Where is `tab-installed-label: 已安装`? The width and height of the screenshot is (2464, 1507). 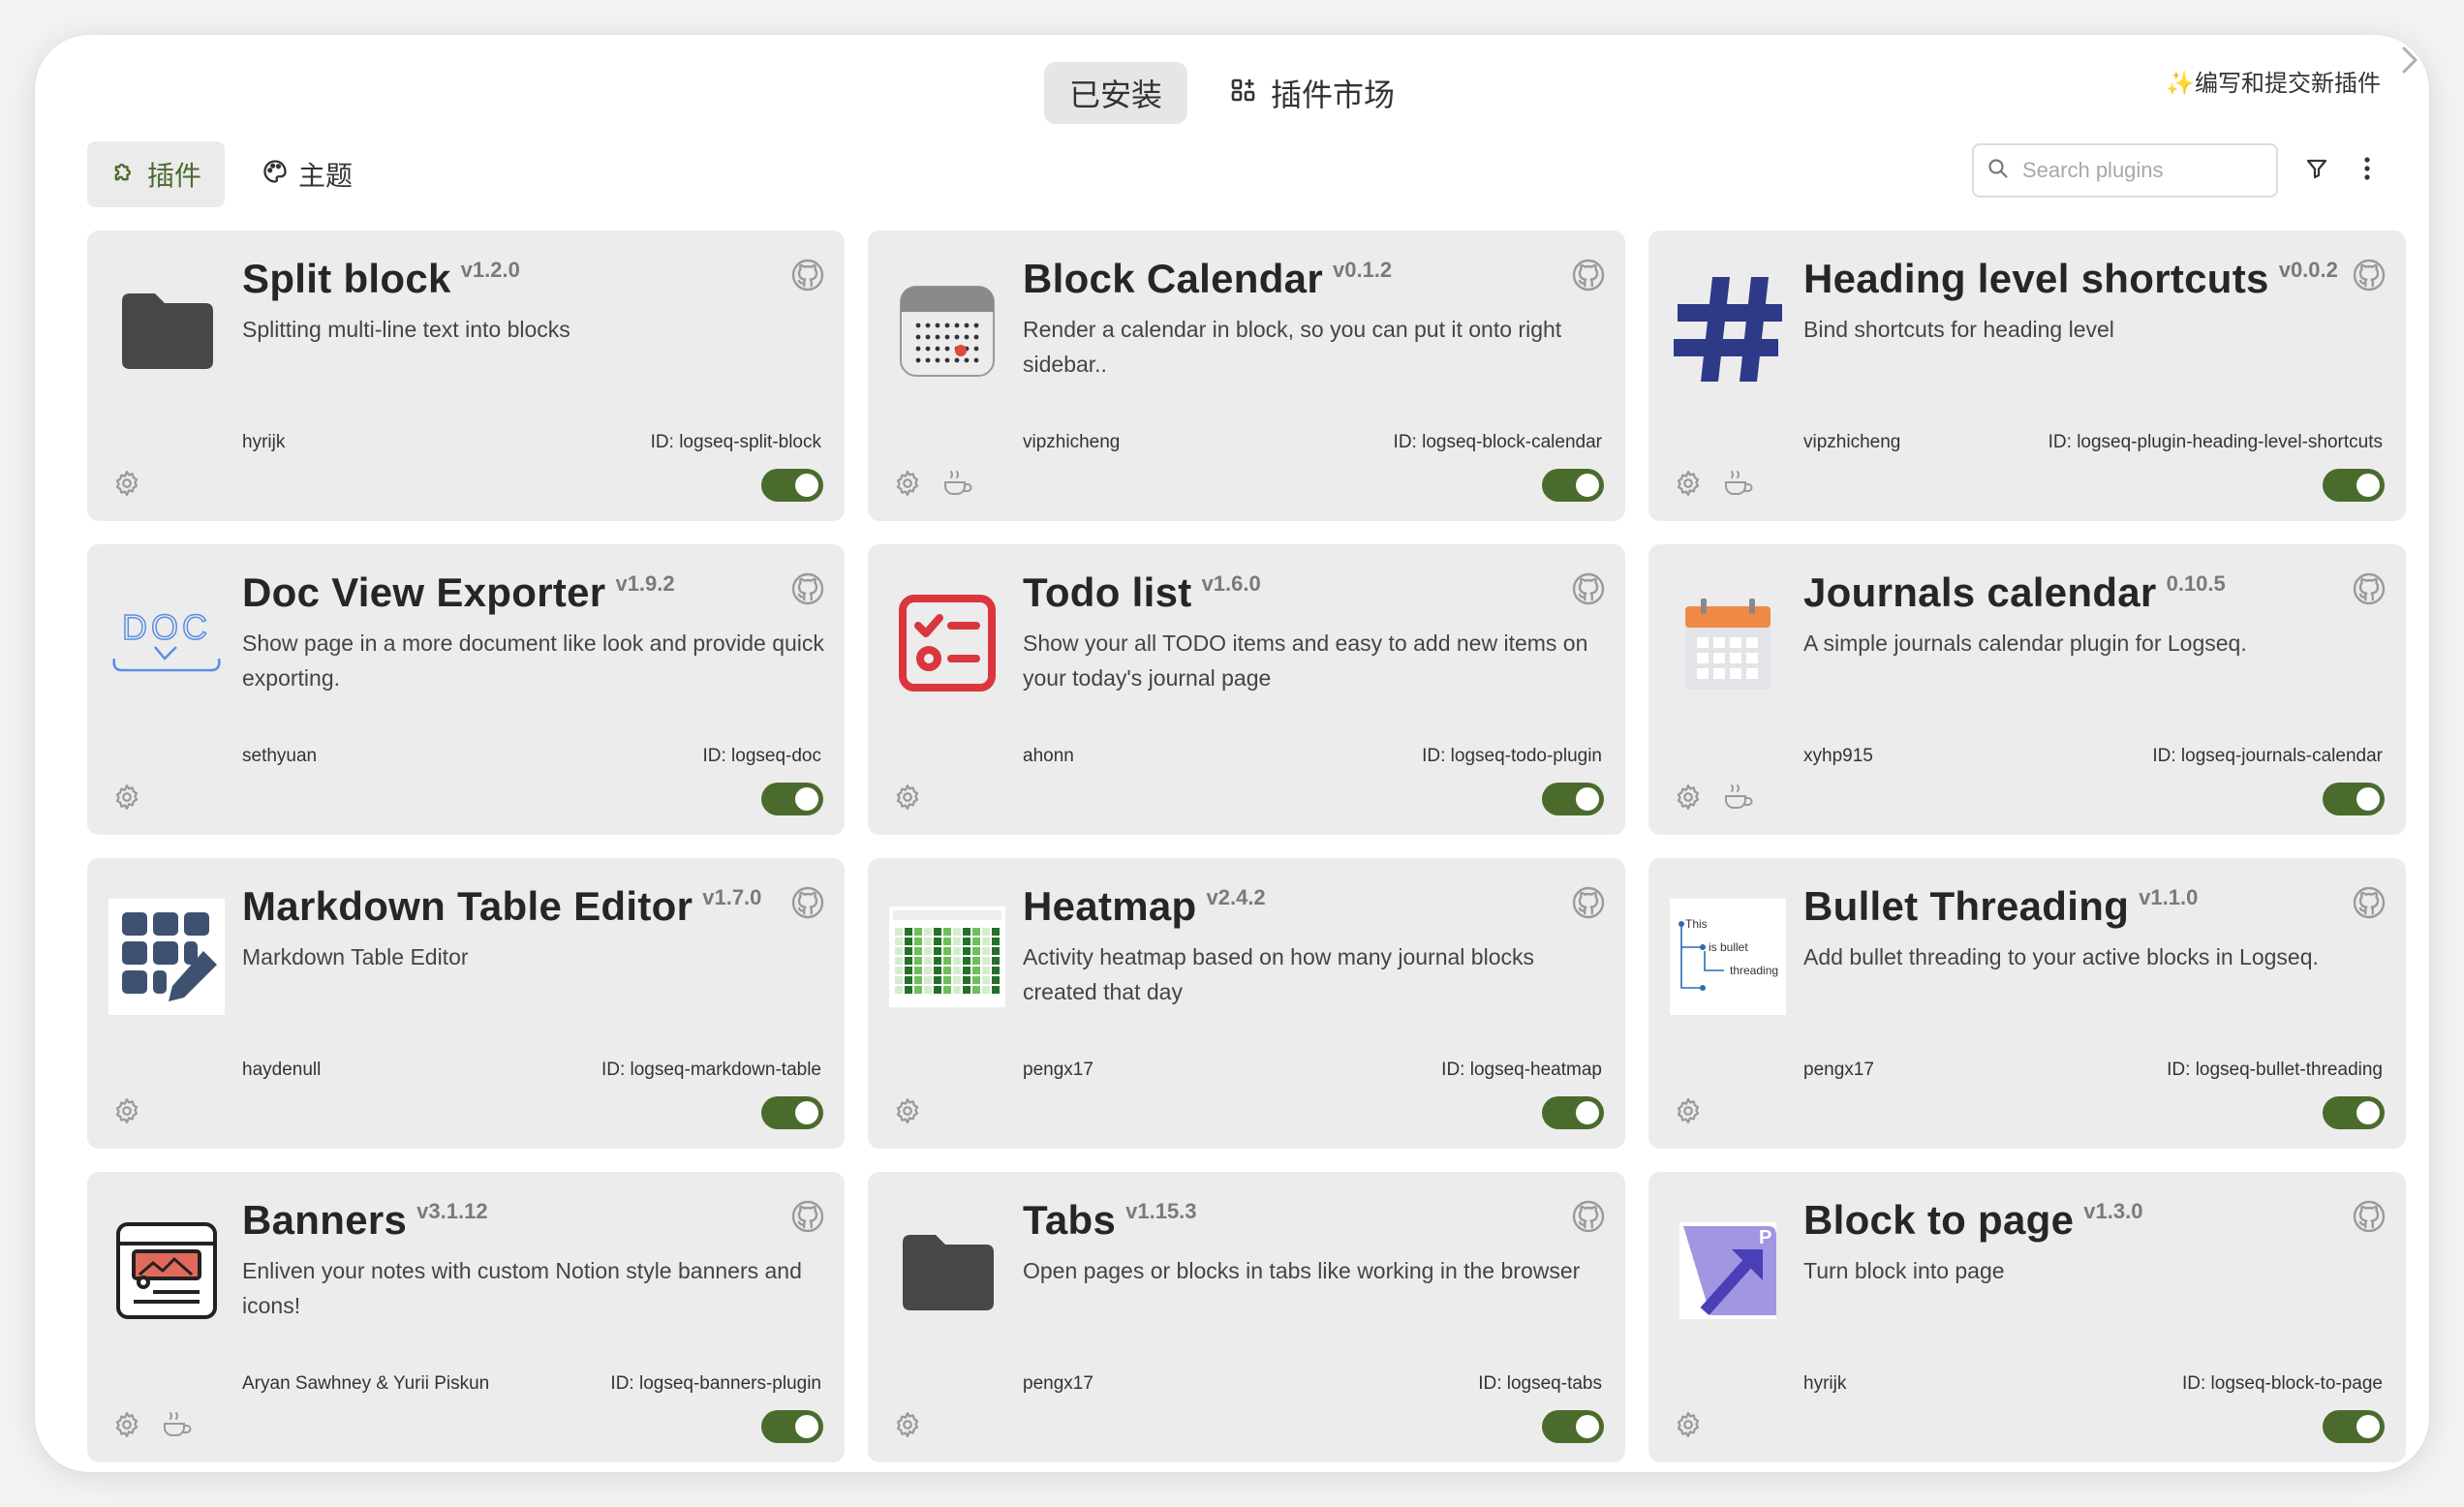 tab-installed-label: 已安装 is located at coordinates (1115, 94).